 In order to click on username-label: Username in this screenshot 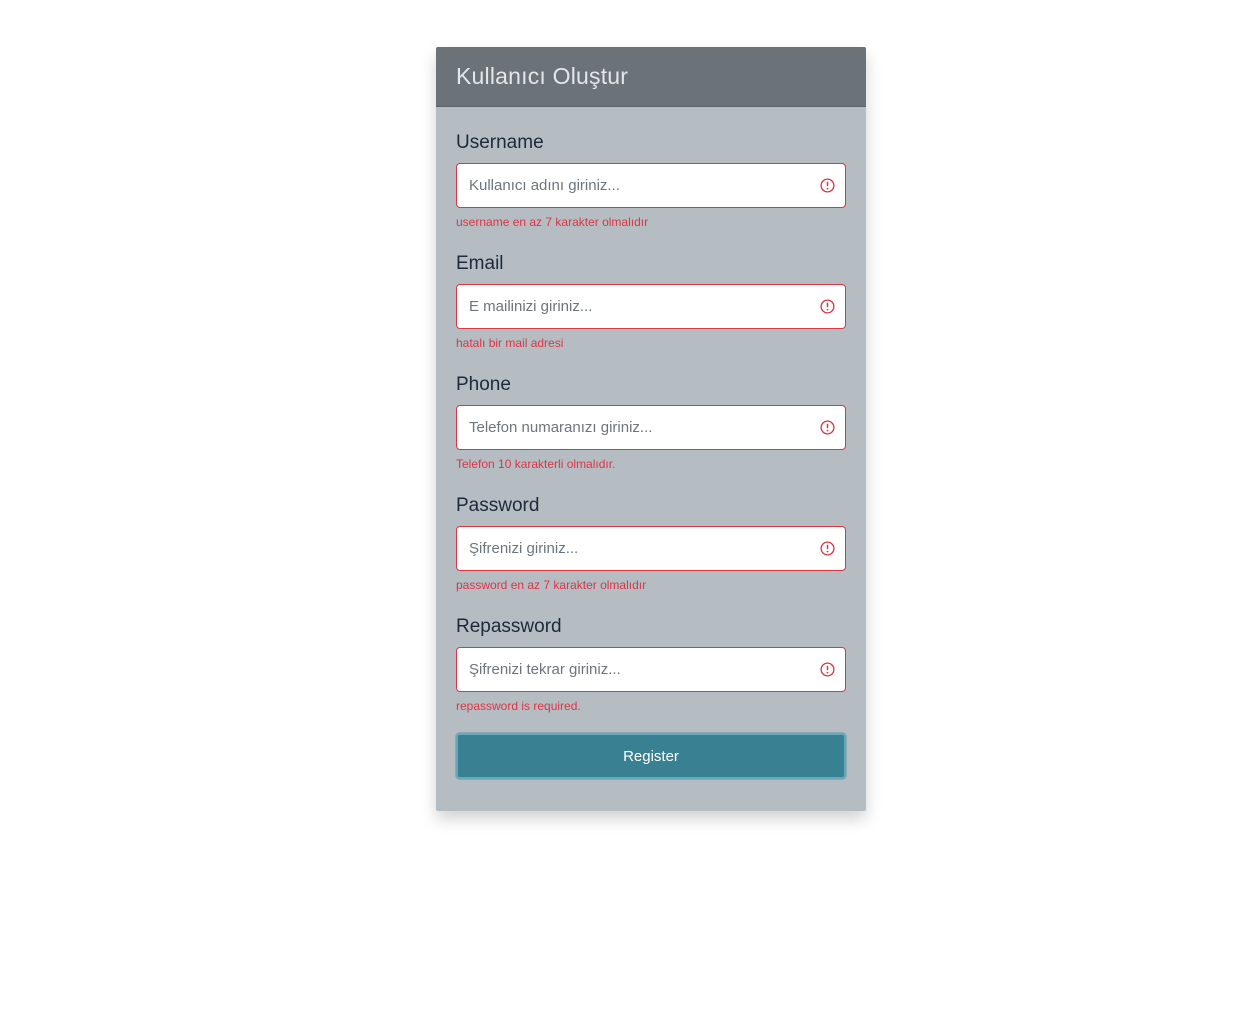, I will do `click(500, 142)`.